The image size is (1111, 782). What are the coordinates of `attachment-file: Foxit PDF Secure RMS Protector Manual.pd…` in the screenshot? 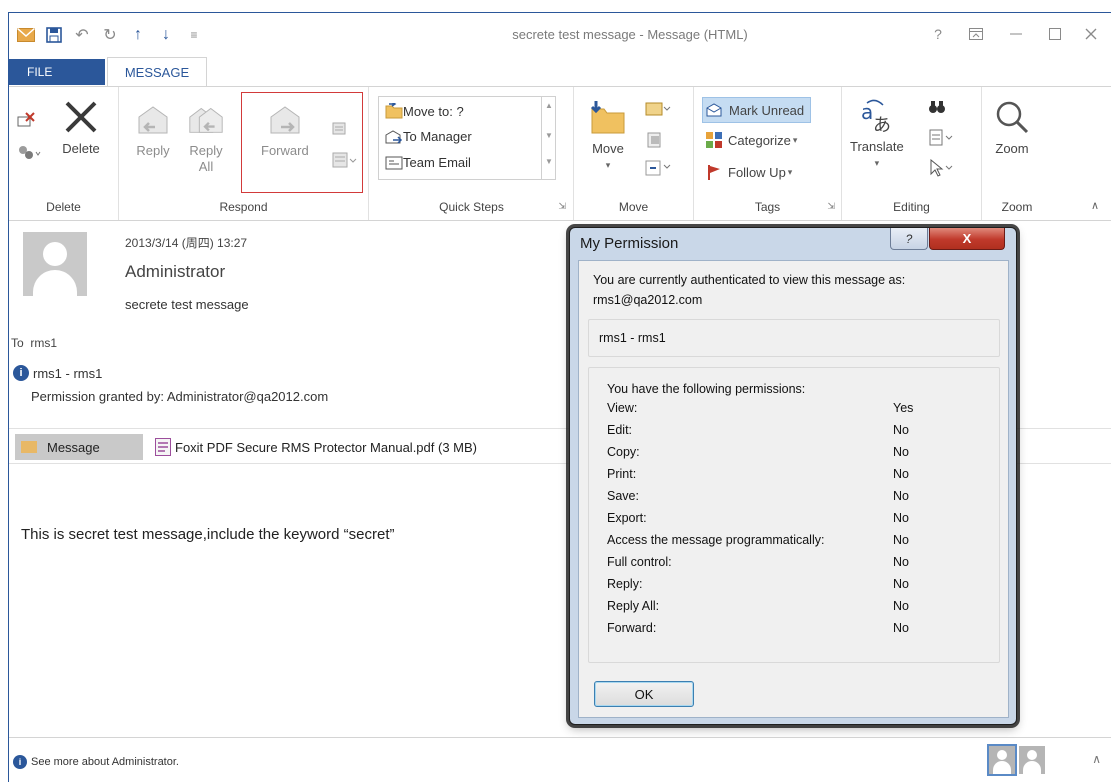 It's located at (316, 447).